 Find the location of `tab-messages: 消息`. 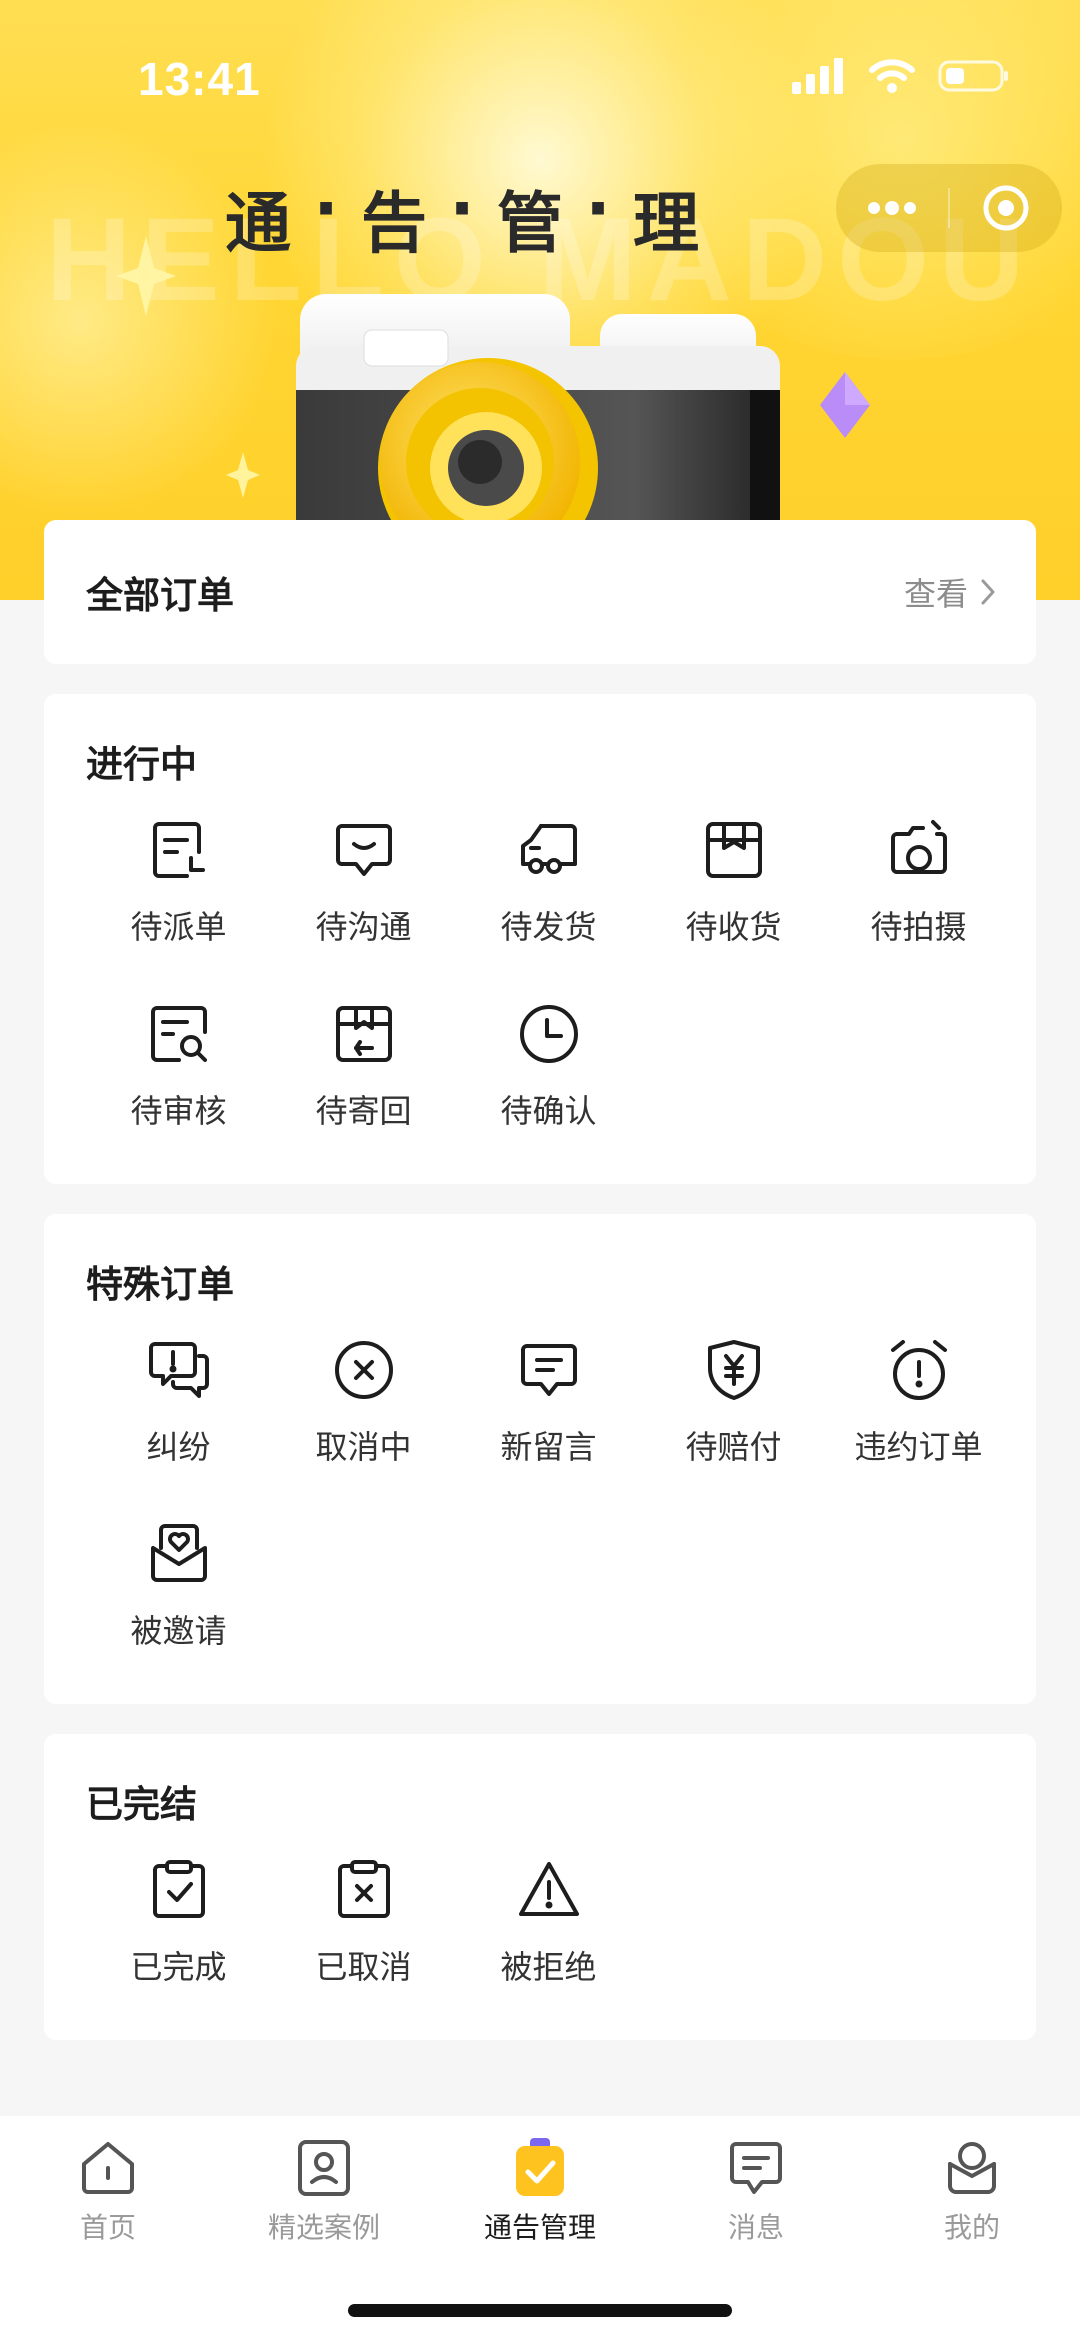

tab-messages: 消息 is located at coordinates (756, 2191).